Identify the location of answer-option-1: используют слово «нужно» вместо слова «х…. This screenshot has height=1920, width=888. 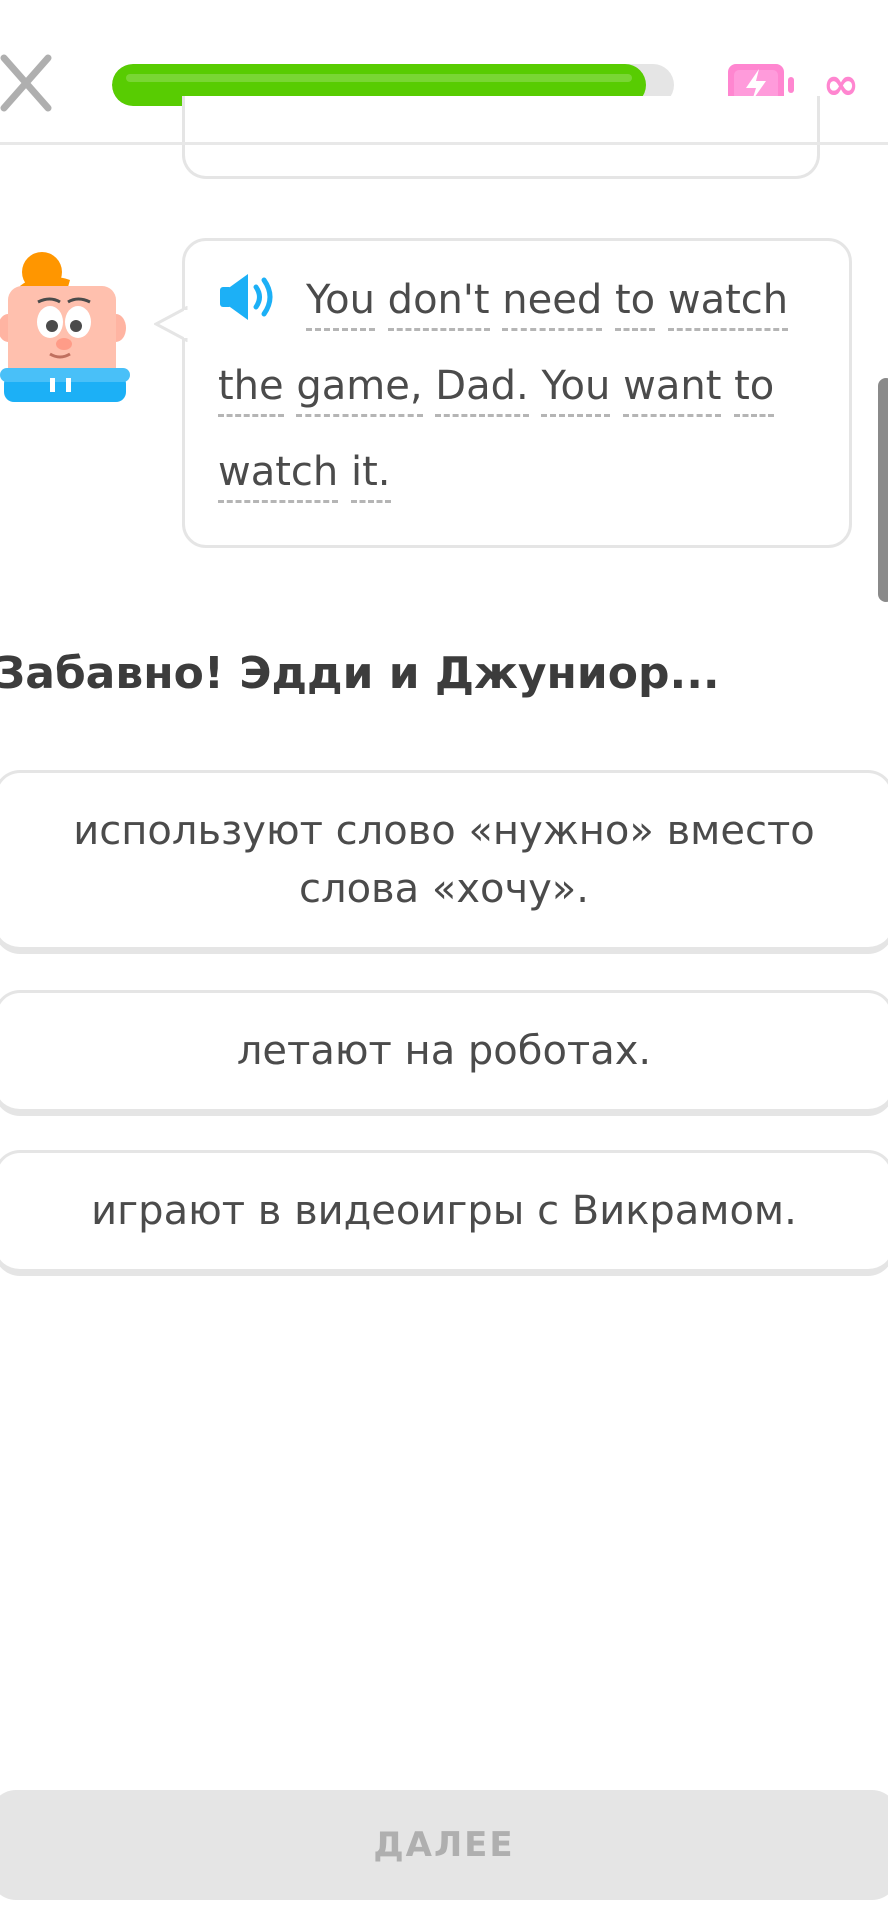
(444, 862).